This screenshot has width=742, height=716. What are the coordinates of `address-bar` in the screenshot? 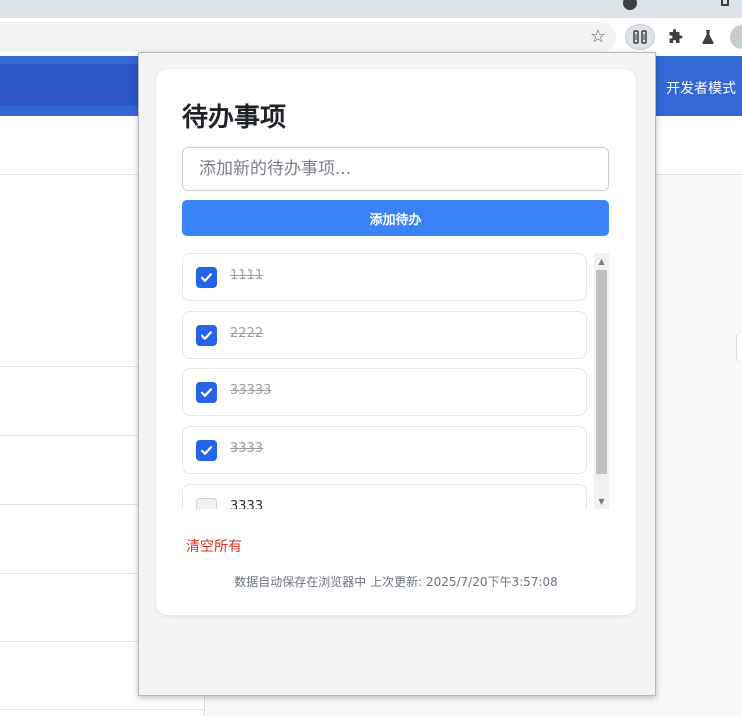 It's located at (308, 37).